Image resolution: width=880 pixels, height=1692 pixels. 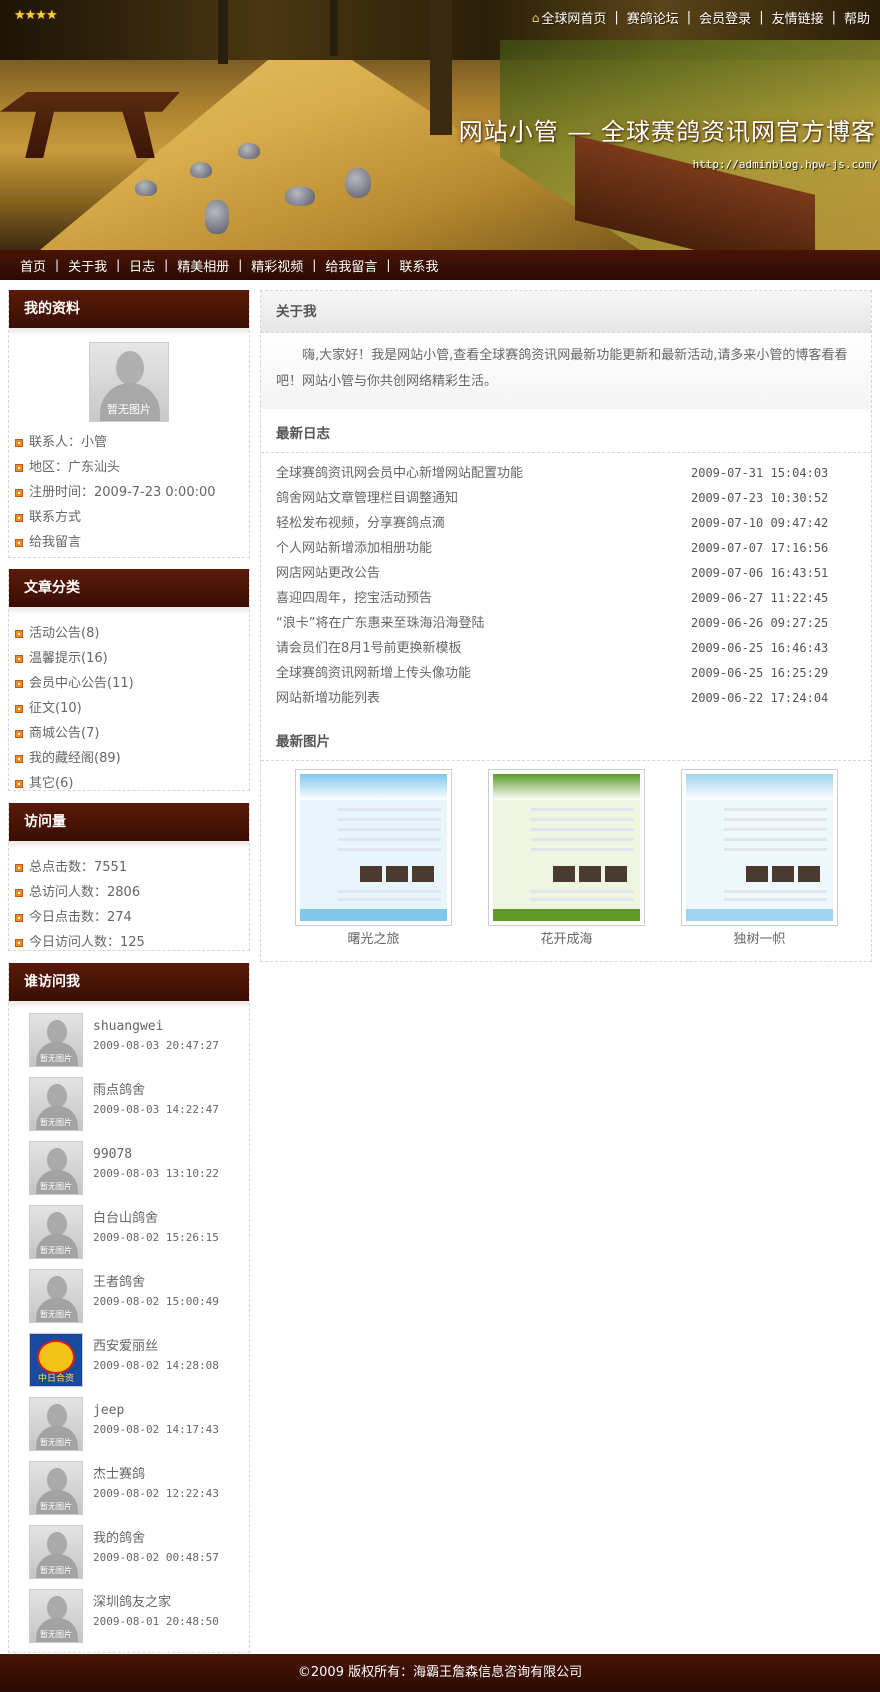 I want to click on nav-home: 首页, so click(x=33, y=265).